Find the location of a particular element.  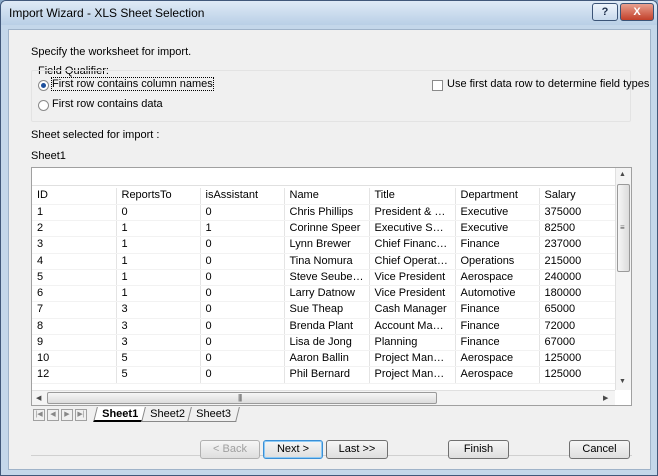

horizontal-scroll-thumb: ||| is located at coordinates (242, 398).